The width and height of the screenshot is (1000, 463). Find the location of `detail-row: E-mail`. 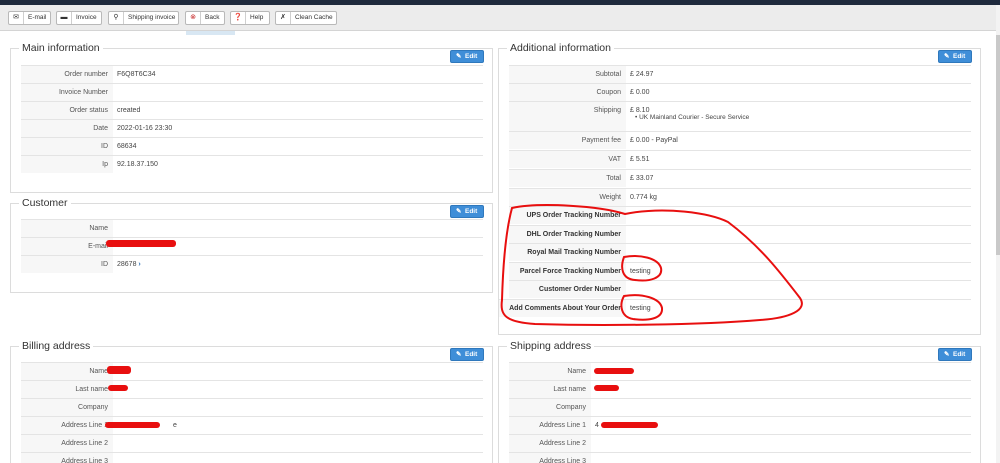

detail-row: E-mail is located at coordinates (252, 246).